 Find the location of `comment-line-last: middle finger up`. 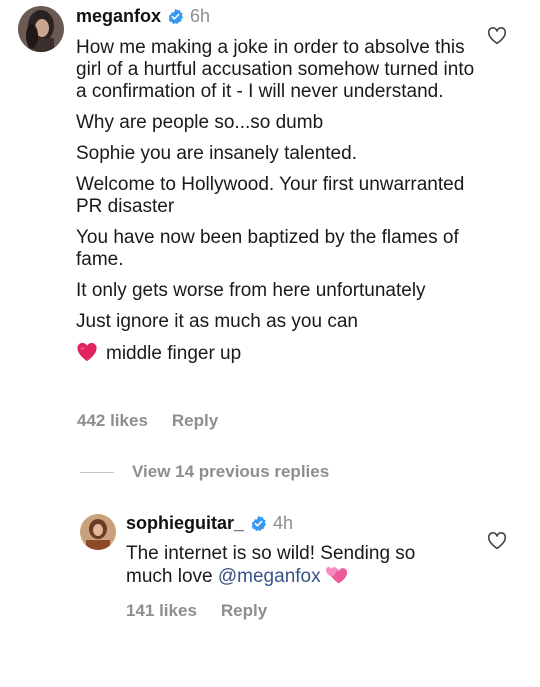

comment-line-last: middle finger up is located at coordinates (276, 353).